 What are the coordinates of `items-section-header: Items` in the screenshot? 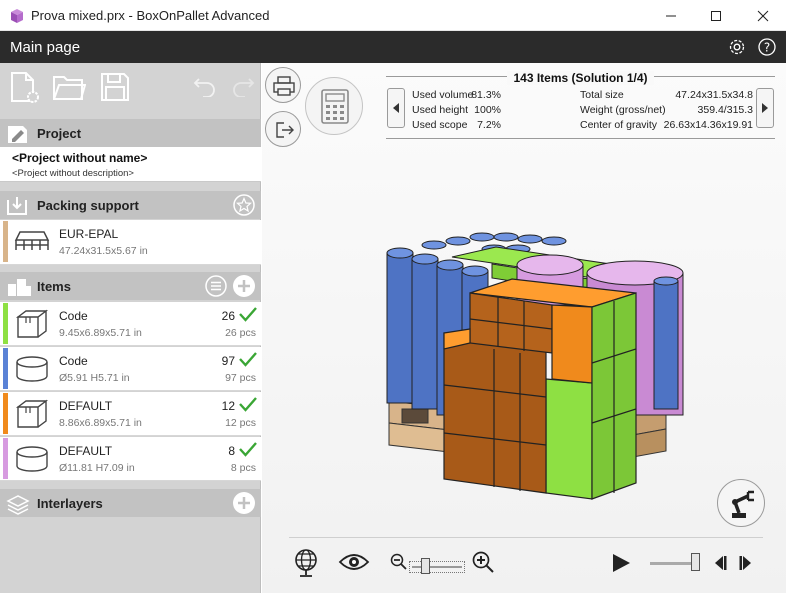 It's located at (130, 286).